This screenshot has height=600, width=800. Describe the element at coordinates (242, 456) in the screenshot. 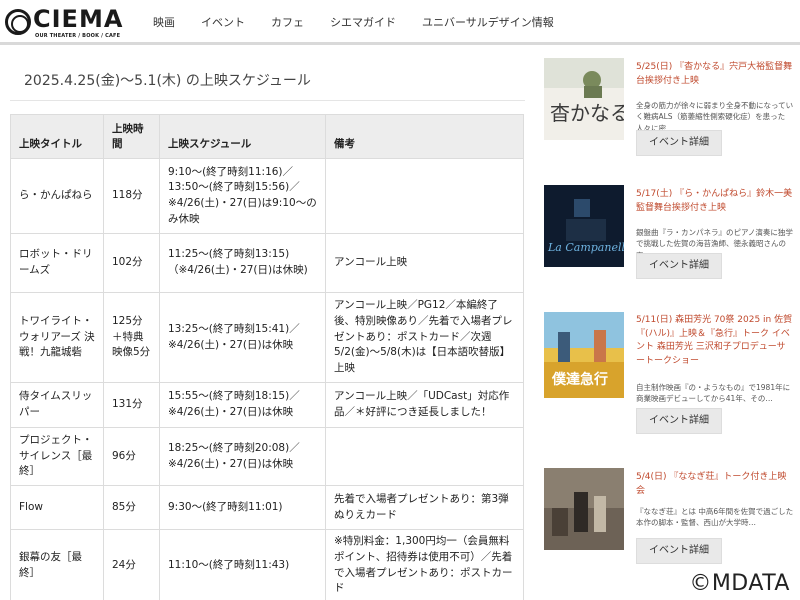

I see `movie-schedule: 18:25～(終了時刻20:08)／※4/26(土)・27(日)は休映` at that location.